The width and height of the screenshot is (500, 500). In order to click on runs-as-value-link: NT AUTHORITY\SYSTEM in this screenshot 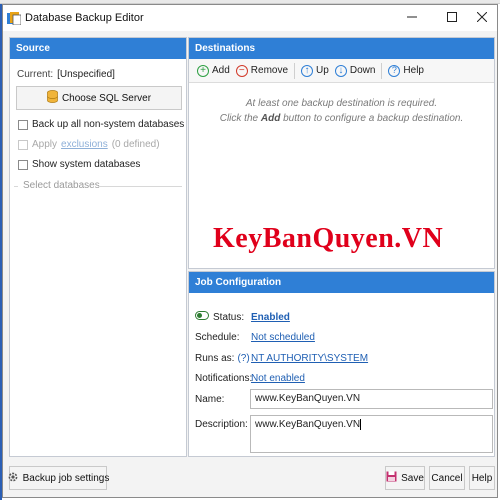, I will do `click(309, 358)`.